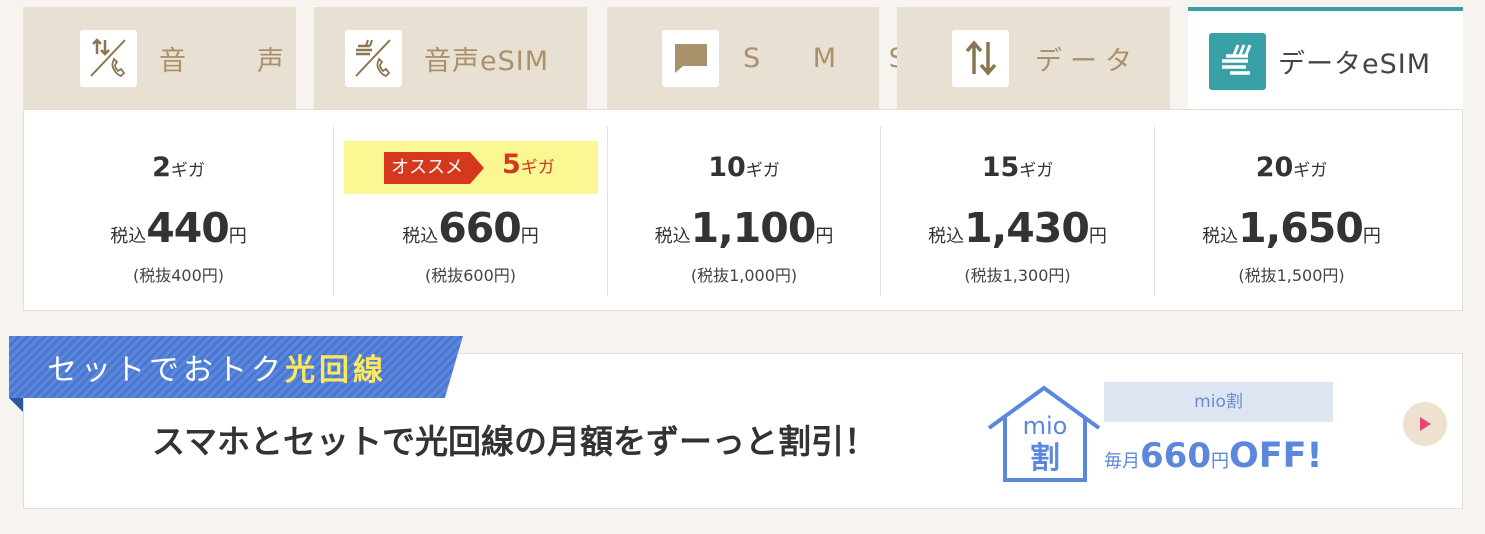  I want to click on tab-data-esim: データeSIM, so click(1325, 59).